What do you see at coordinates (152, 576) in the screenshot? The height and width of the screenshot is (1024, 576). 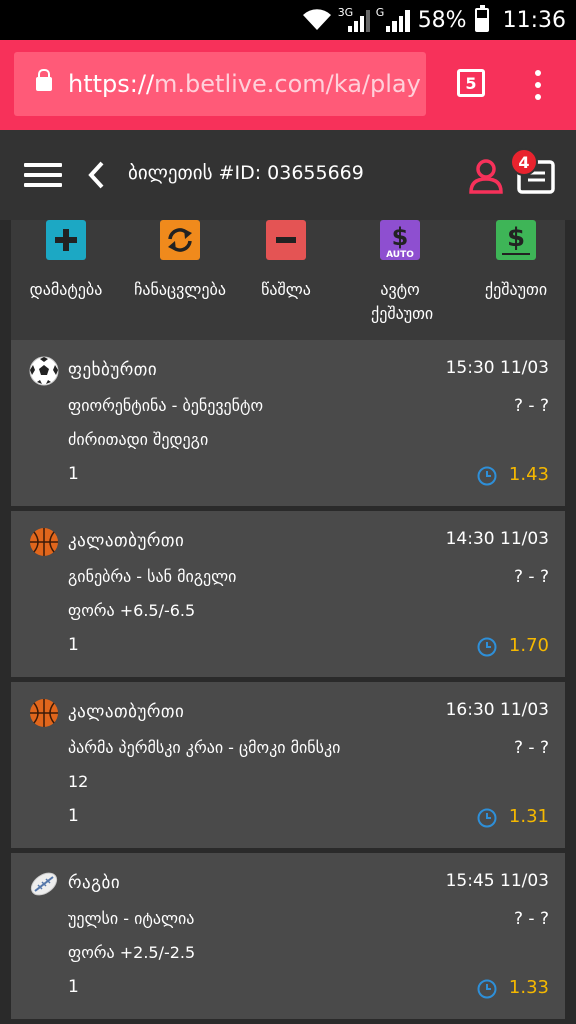 I see `match-name: გინებრა - სან მიგელი` at bounding box center [152, 576].